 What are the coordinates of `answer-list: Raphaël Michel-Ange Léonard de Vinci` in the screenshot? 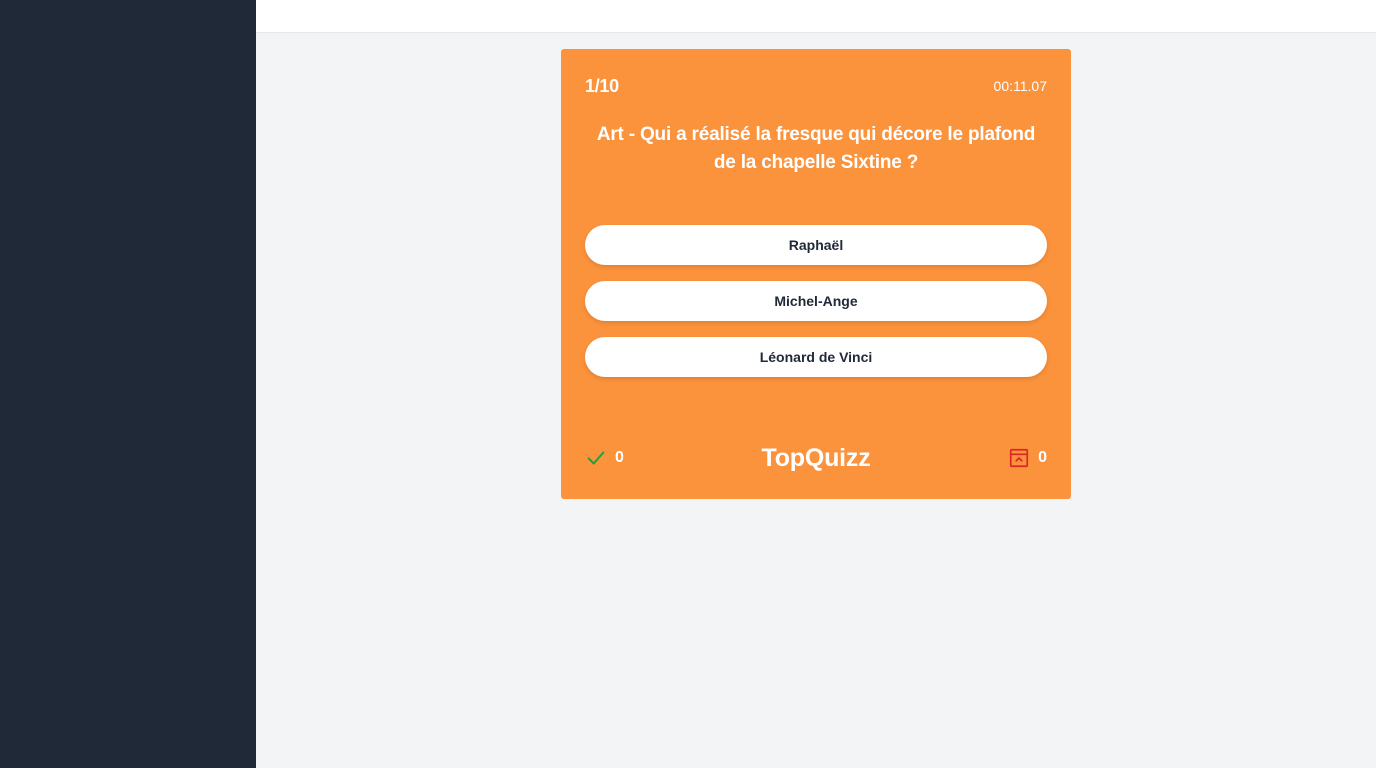 It's located at (816, 301).